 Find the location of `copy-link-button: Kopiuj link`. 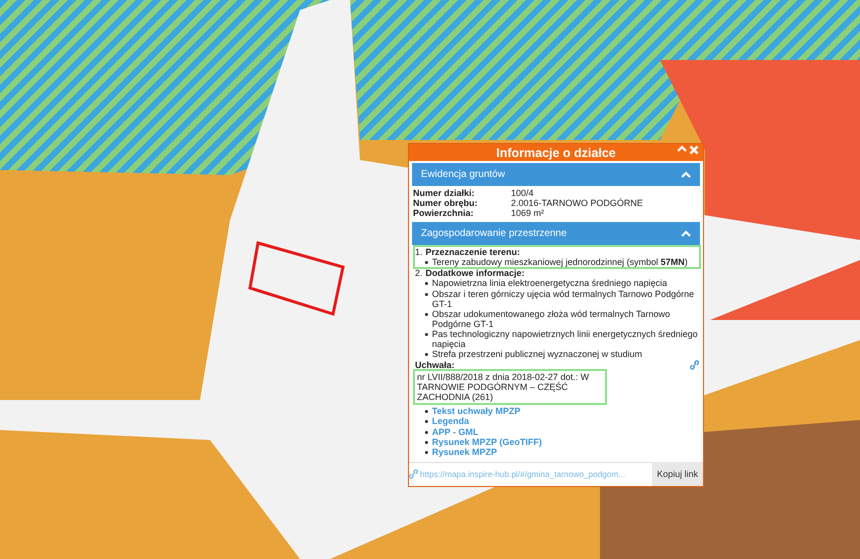

copy-link-button: Kopiuj link is located at coordinates (677, 474).